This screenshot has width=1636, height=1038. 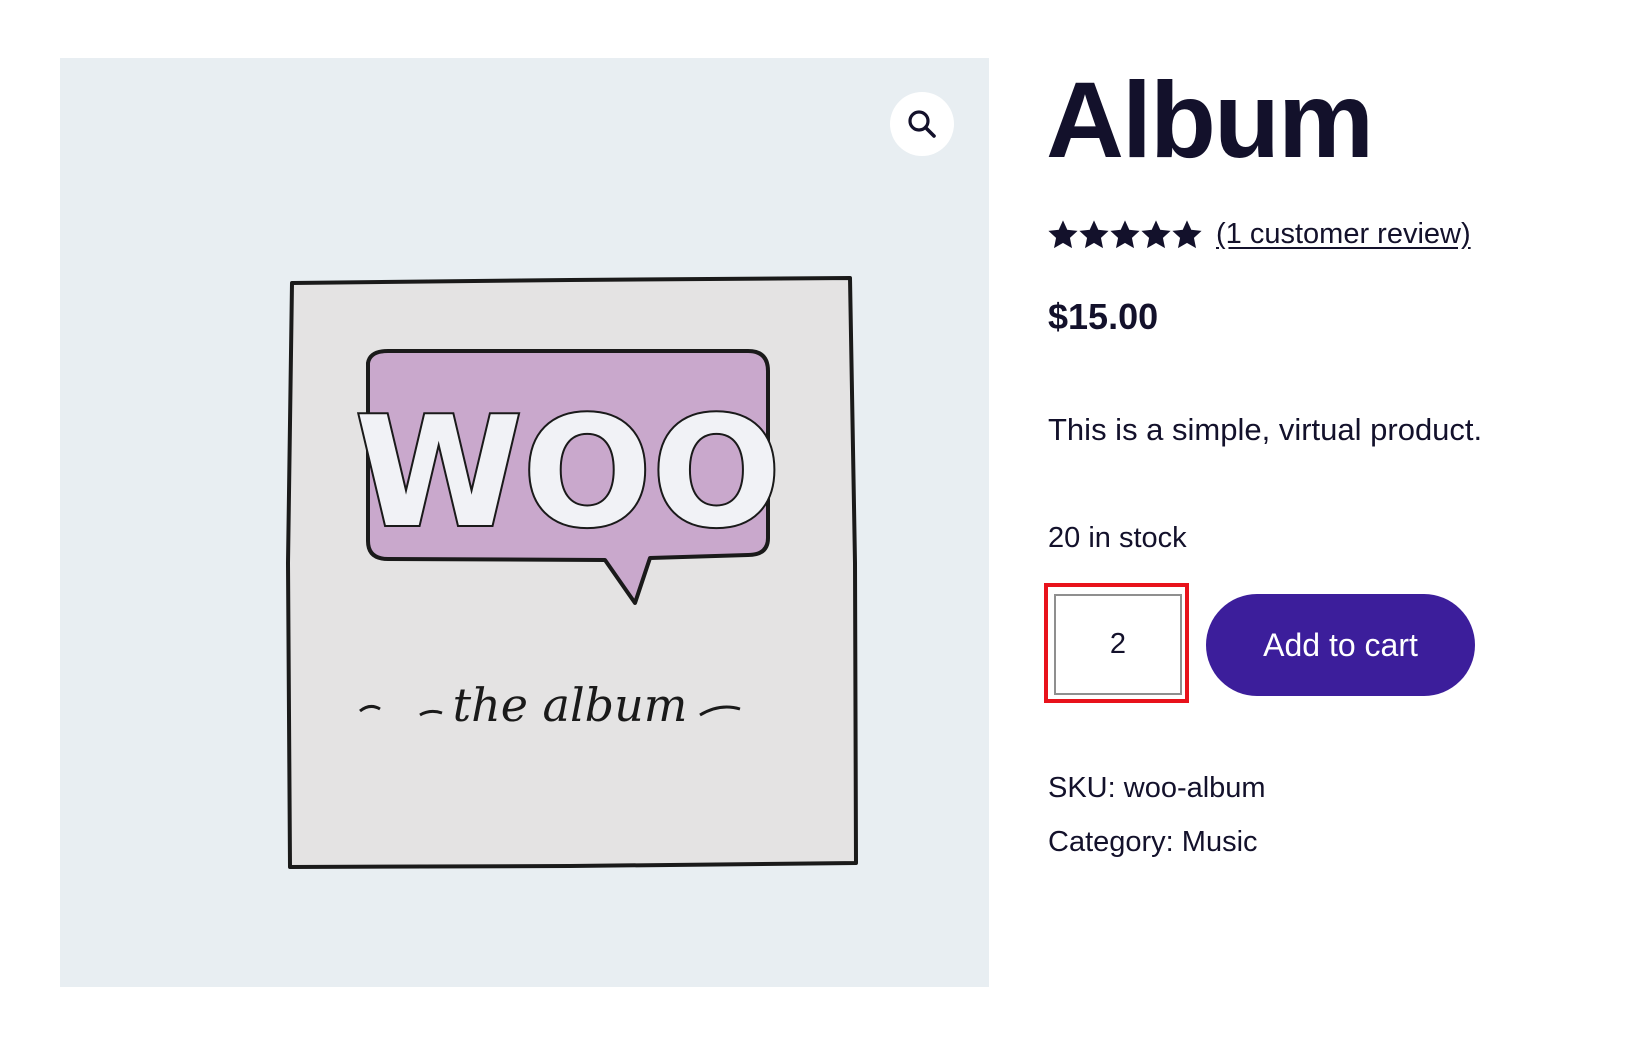 What do you see at coordinates (1340, 645) in the screenshot?
I see `add-to-cart-button: Add to cart` at bounding box center [1340, 645].